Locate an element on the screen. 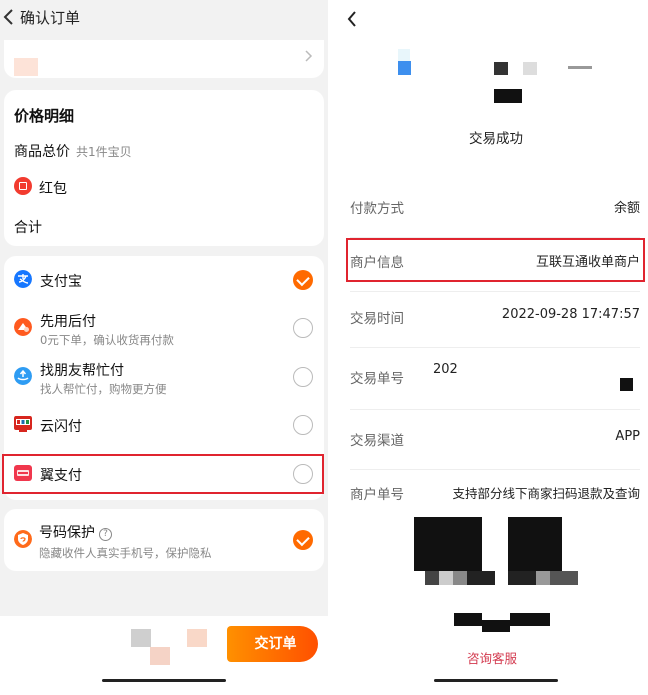 The width and height of the screenshot is (648, 695). help-icon: ? is located at coordinates (105, 534).